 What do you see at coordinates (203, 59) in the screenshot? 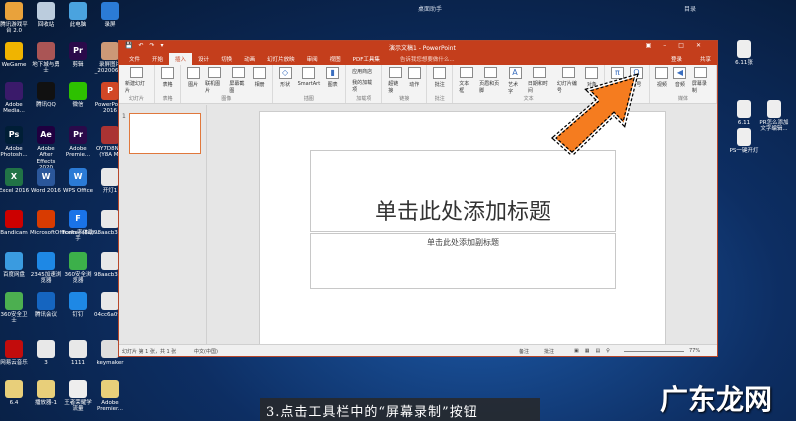
I see `tab-3: 设计` at bounding box center [203, 59].